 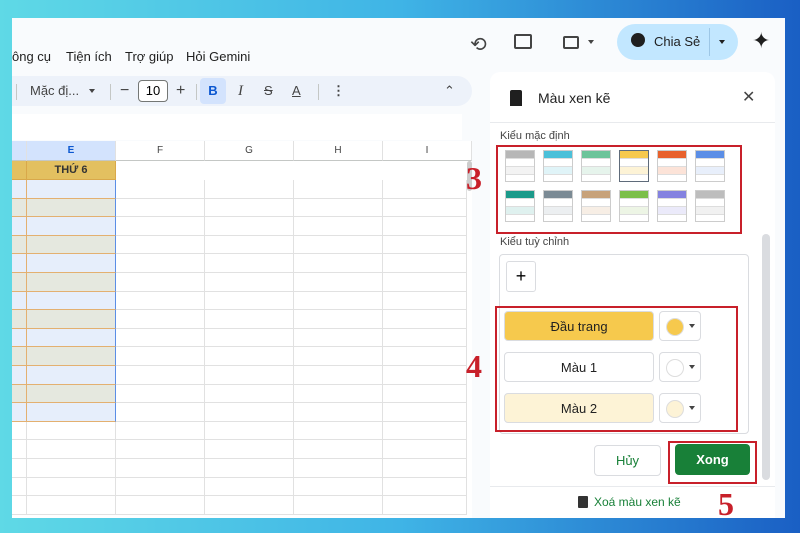 I want to click on menu-extensions: Tiện ích, so click(x=89, y=56).